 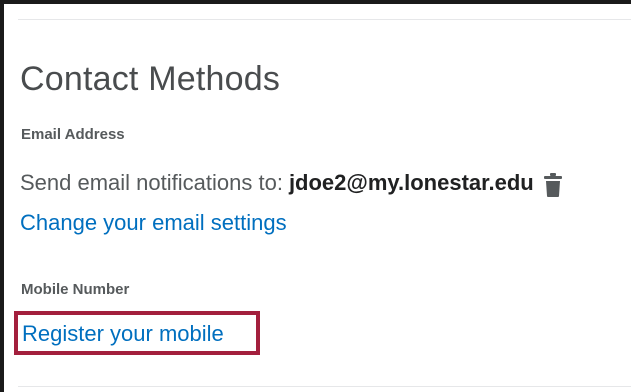 I want to click on mobile-number-label: Mobile Number, so click(x=75, y=289).